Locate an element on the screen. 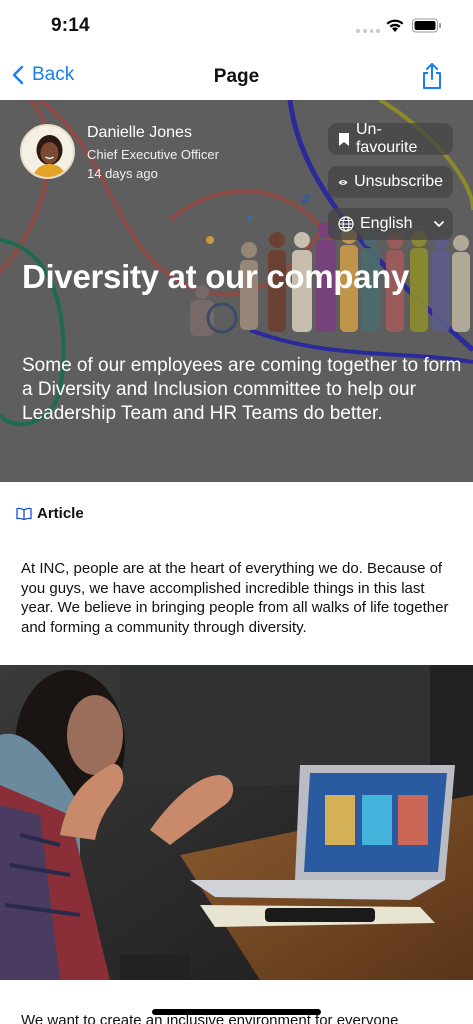 The width and height of the screenshot is (473, 1024). home-indicator is located at coordinates (236, 1012).